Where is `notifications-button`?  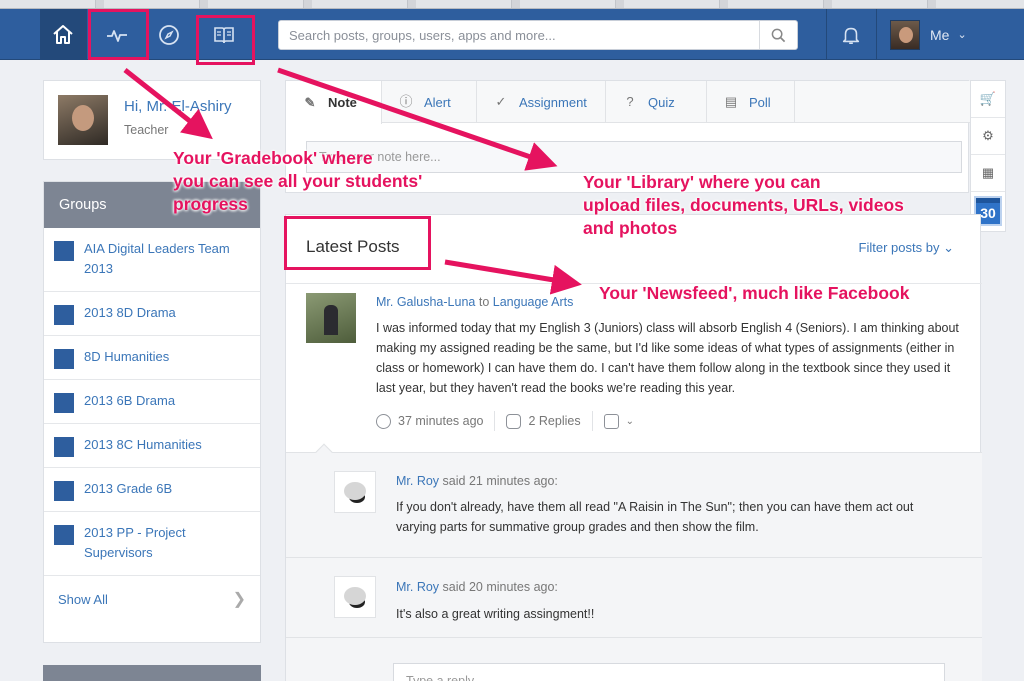
notifications-button is located at coordinates (851, 34).